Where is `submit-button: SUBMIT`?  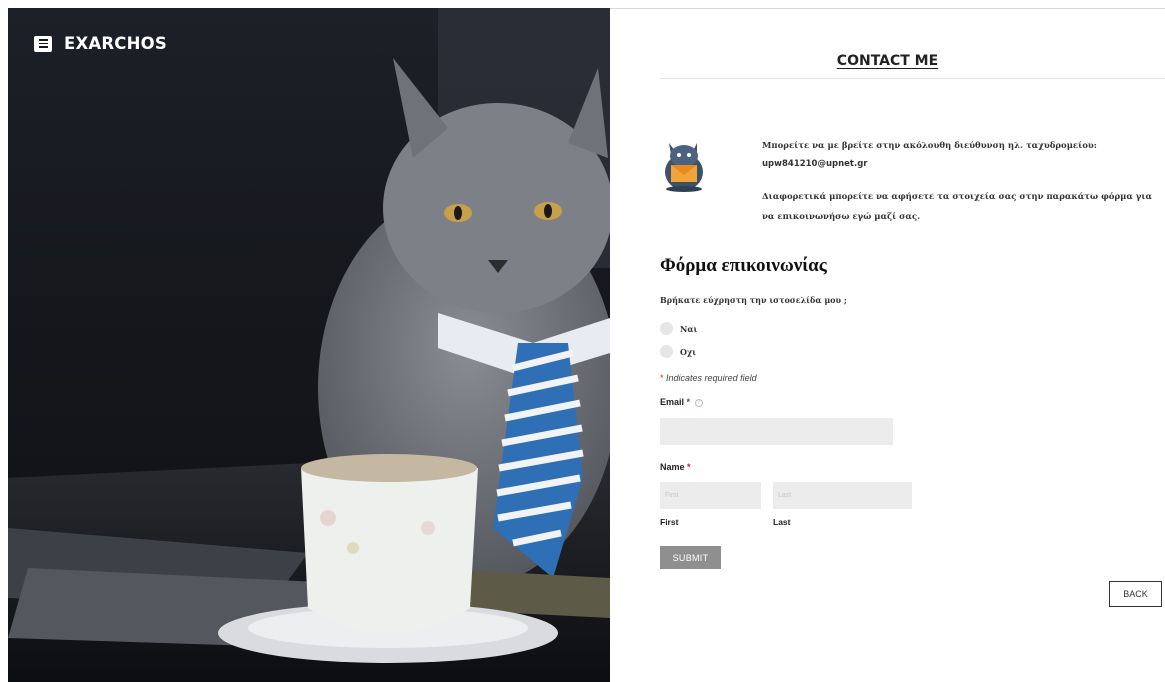 submit-button: SUBMIT is located at coordinates (690, 557).